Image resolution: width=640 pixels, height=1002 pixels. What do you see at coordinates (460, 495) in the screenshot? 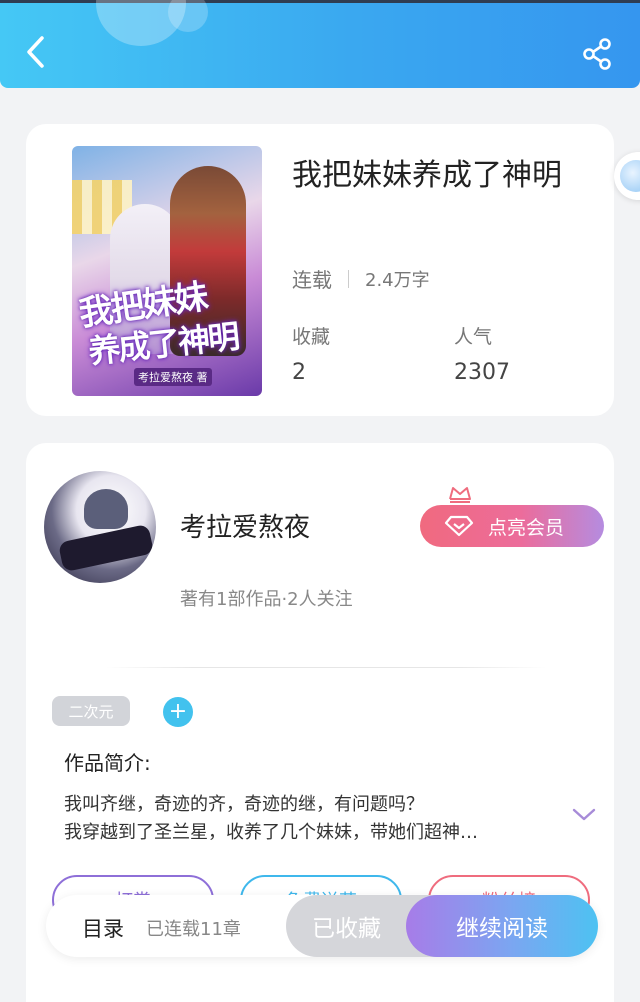
I see `crown-icon` at bounding box center [460, 495].